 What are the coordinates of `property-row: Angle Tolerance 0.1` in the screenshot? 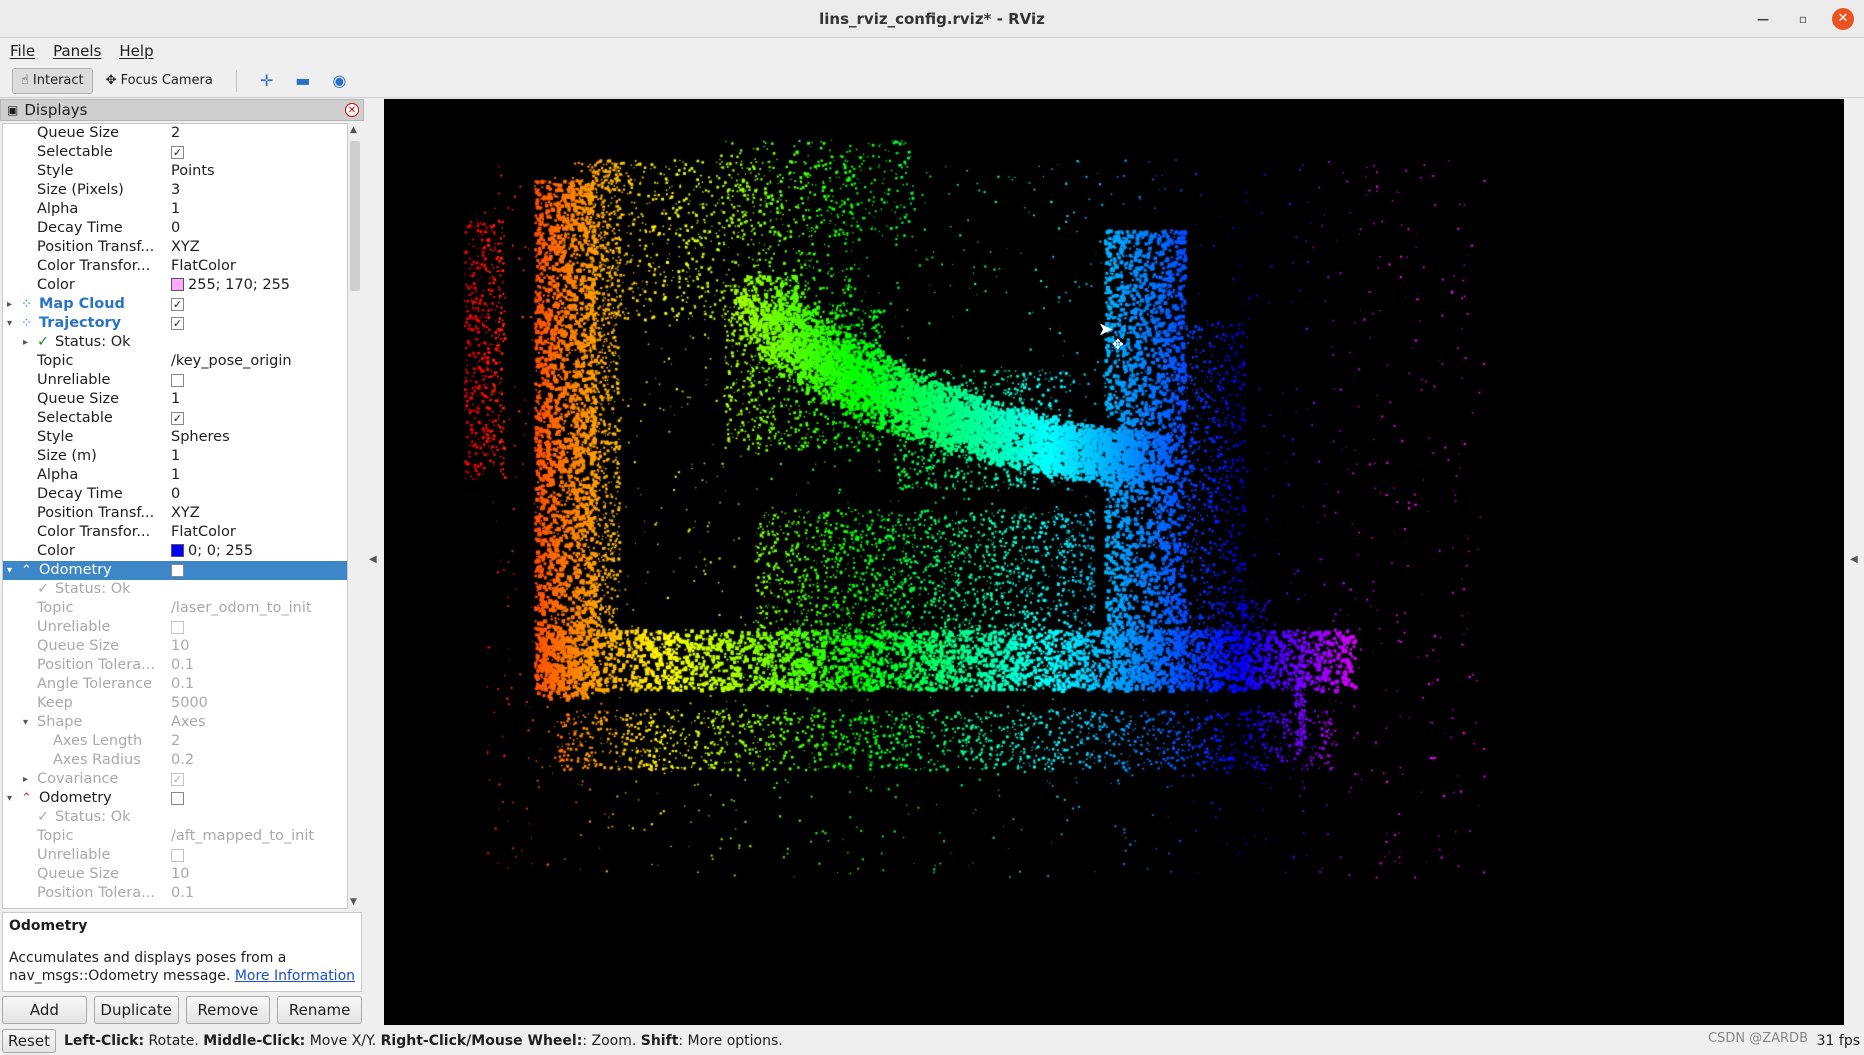 It's located at (175, 684).